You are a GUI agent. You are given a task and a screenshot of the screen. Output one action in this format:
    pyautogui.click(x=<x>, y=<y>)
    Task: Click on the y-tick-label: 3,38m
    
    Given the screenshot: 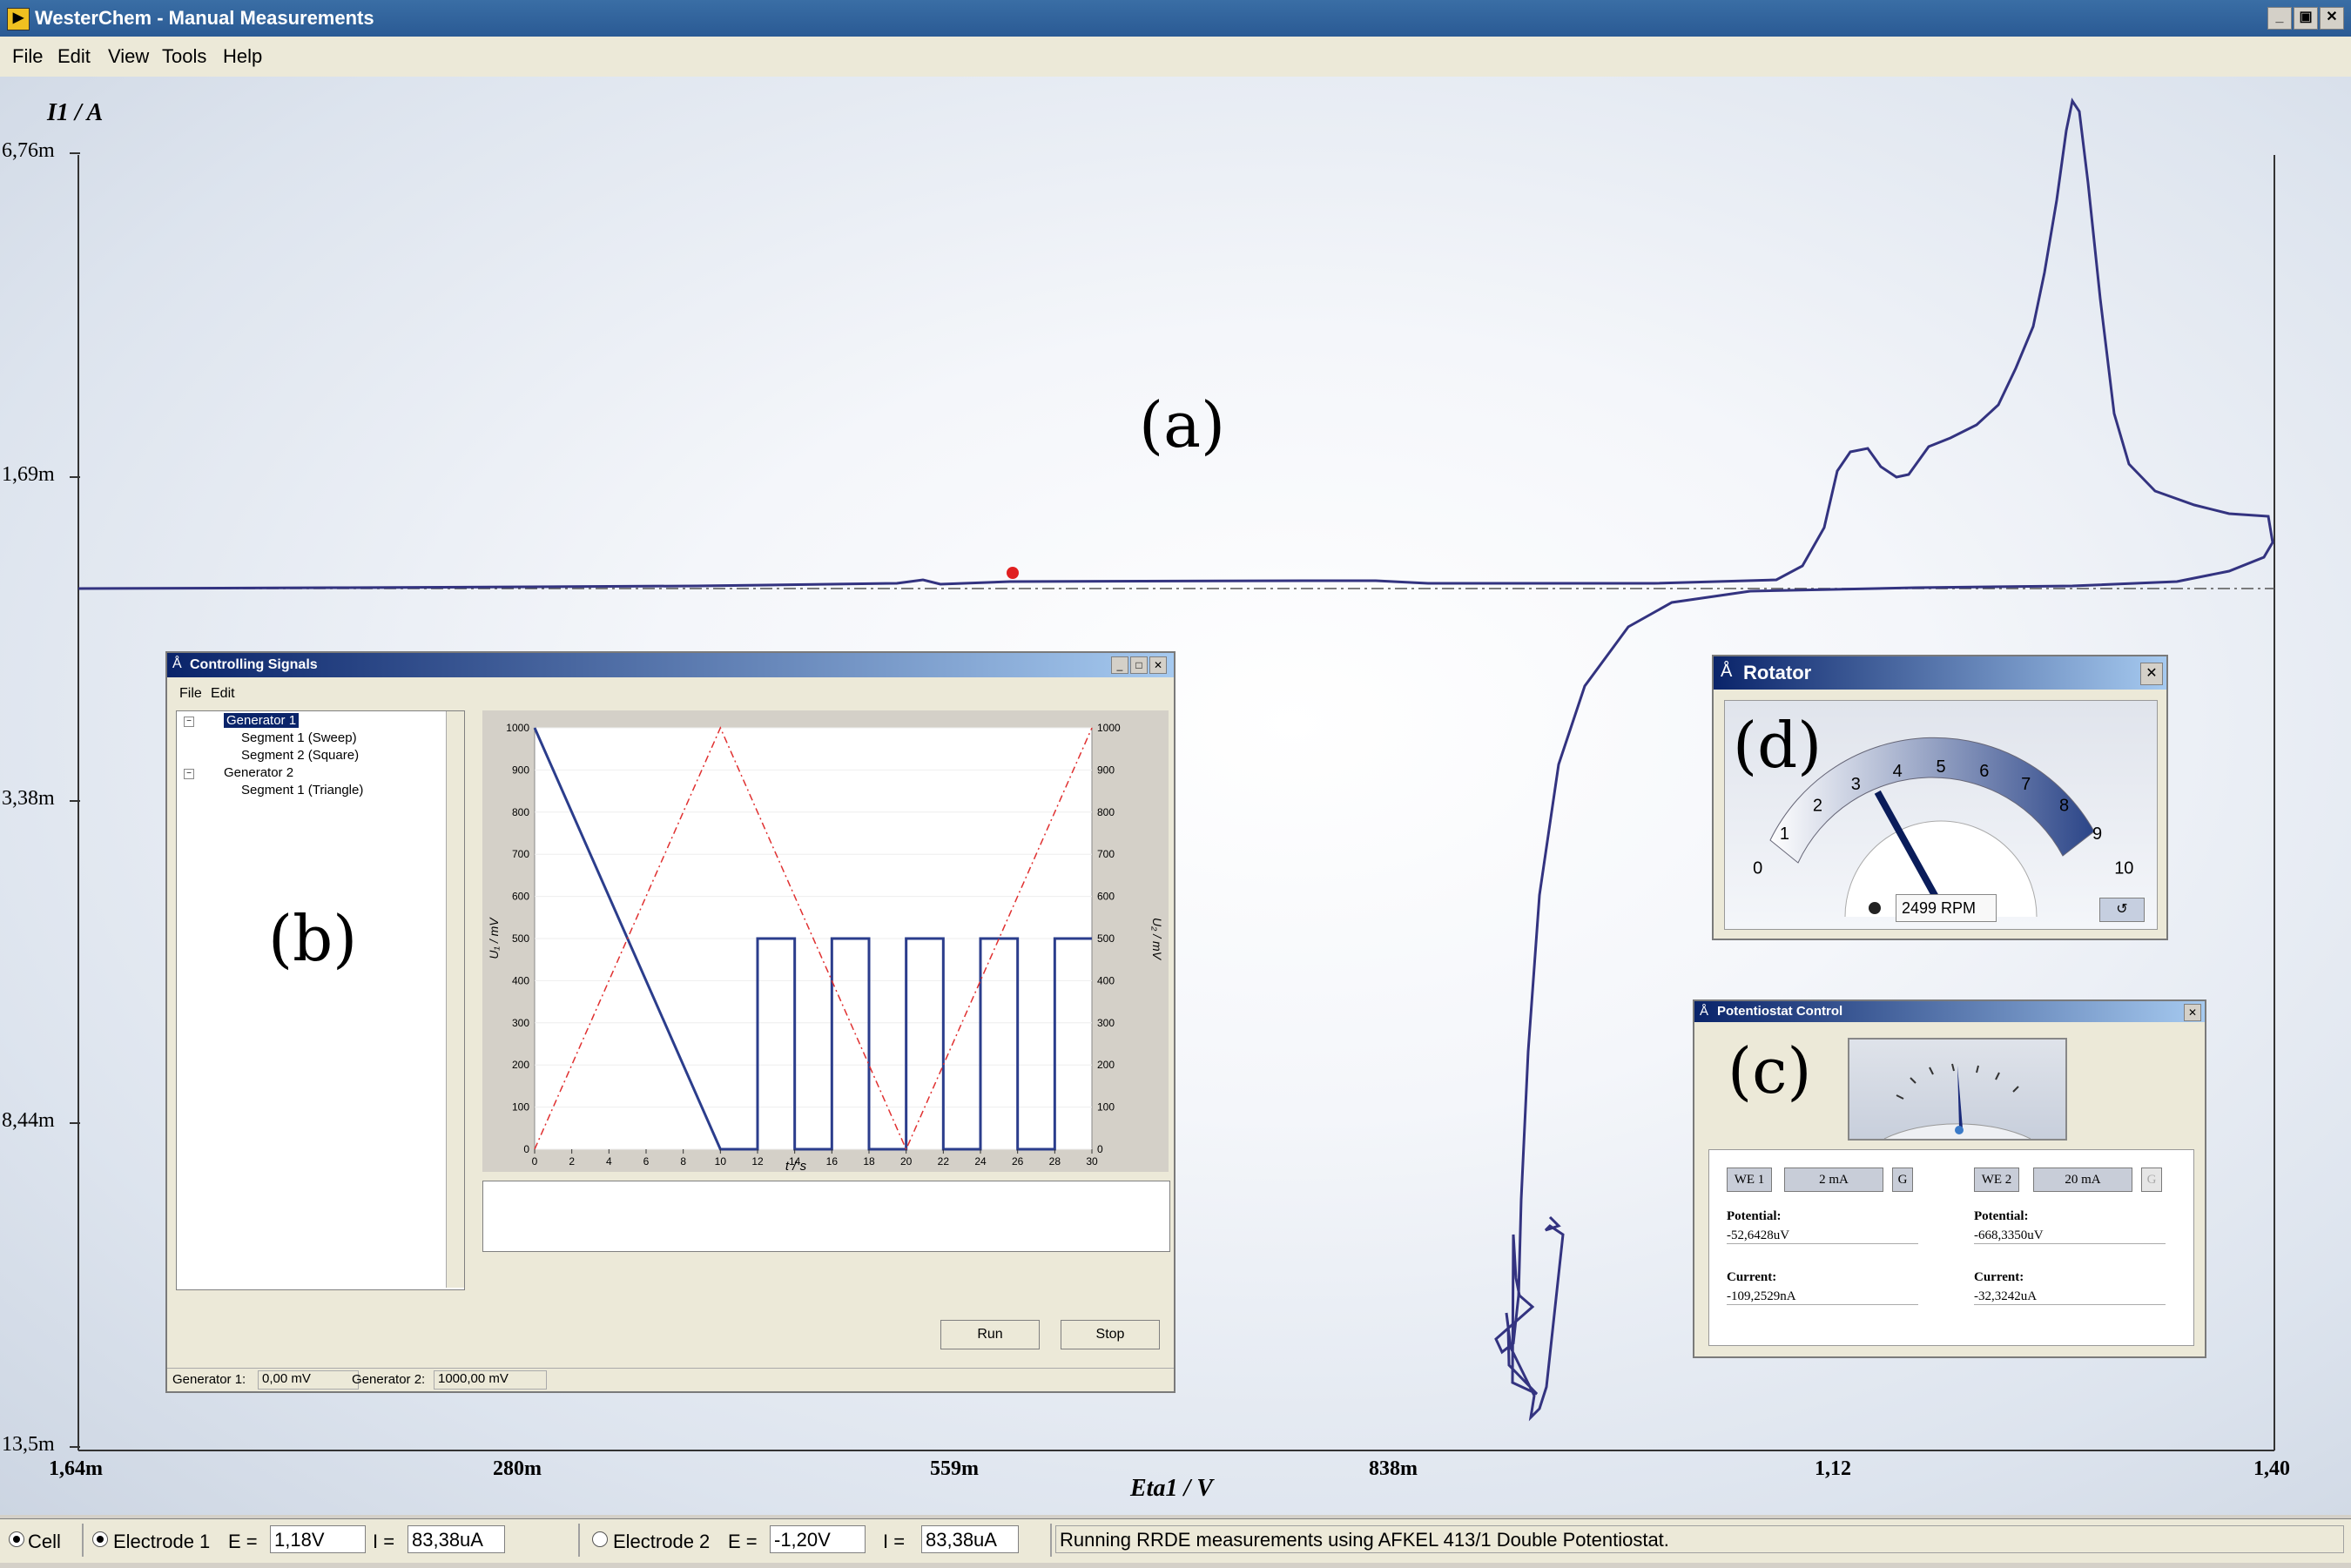 What is the action you would take?
    pyautogui.click(x=28, y=798)
    